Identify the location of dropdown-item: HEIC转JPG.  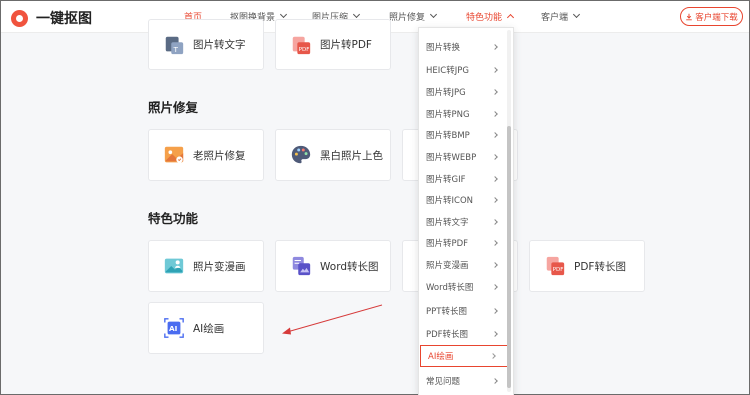
(464, 70).